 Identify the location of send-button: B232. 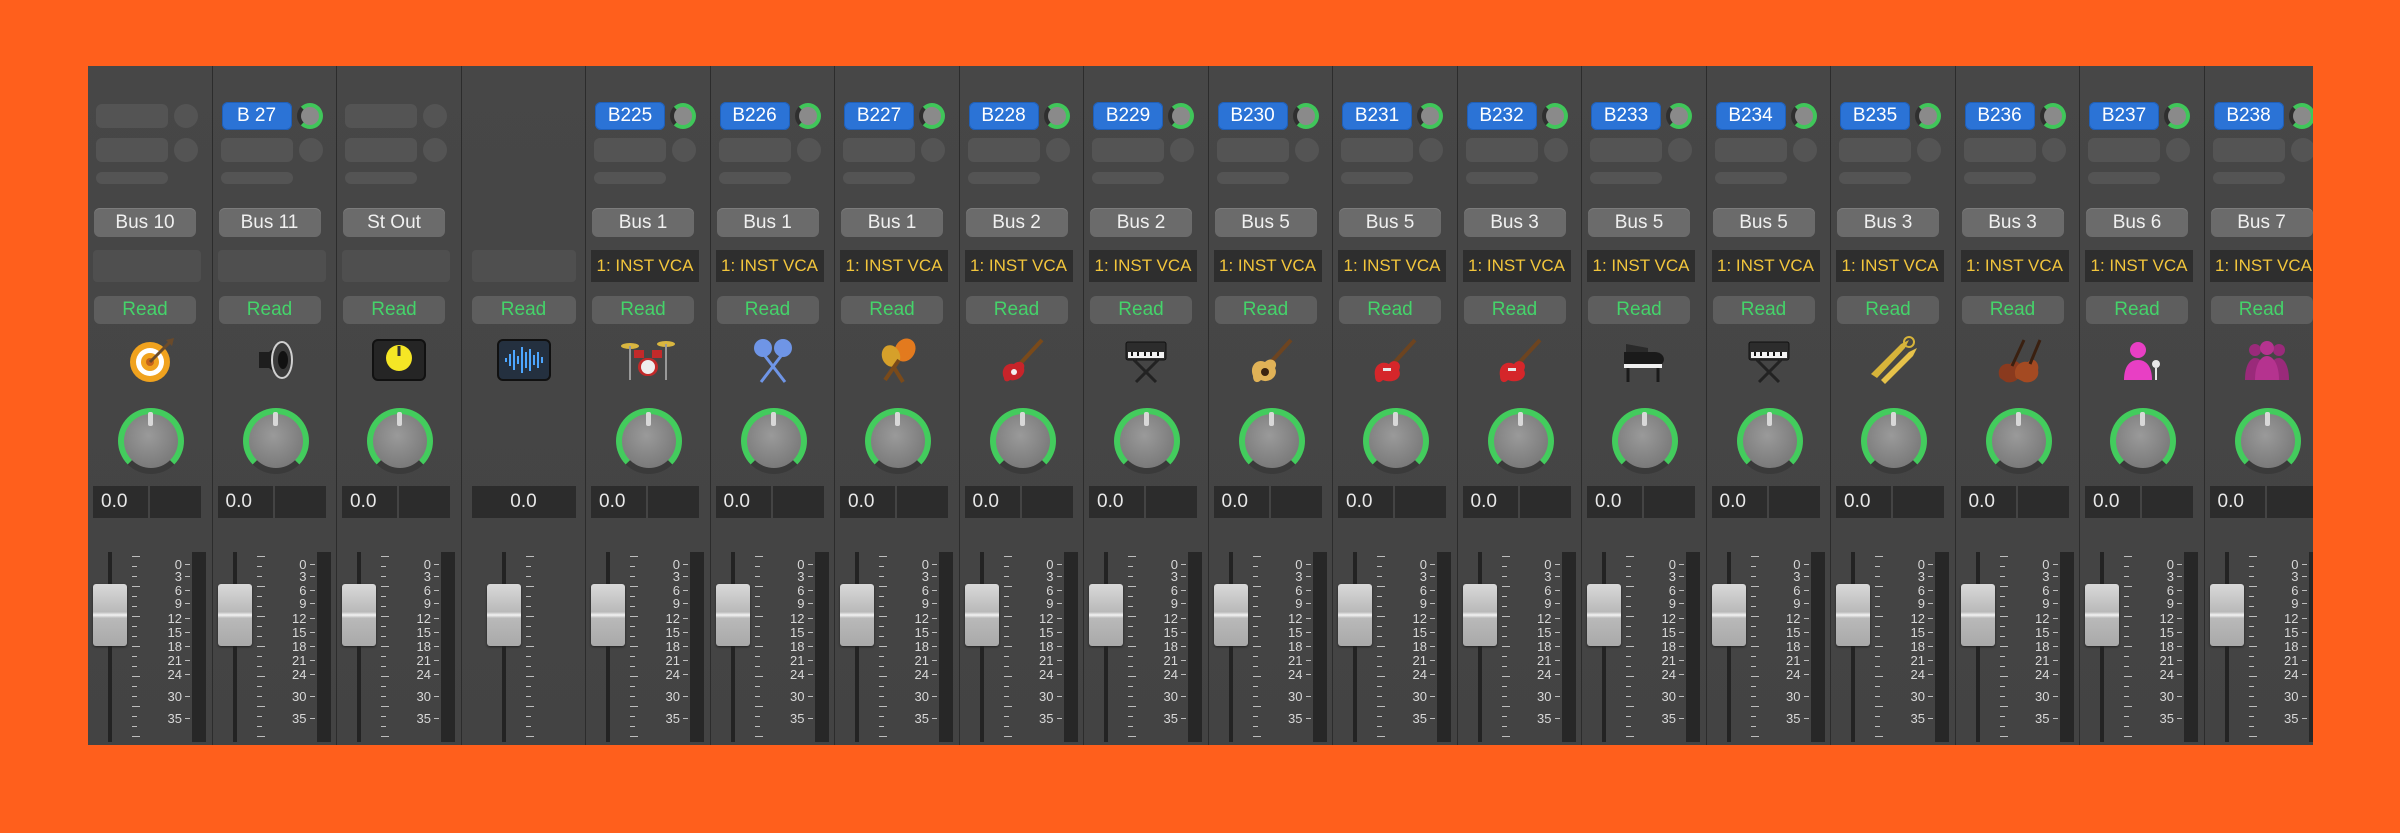
(1501, 116).